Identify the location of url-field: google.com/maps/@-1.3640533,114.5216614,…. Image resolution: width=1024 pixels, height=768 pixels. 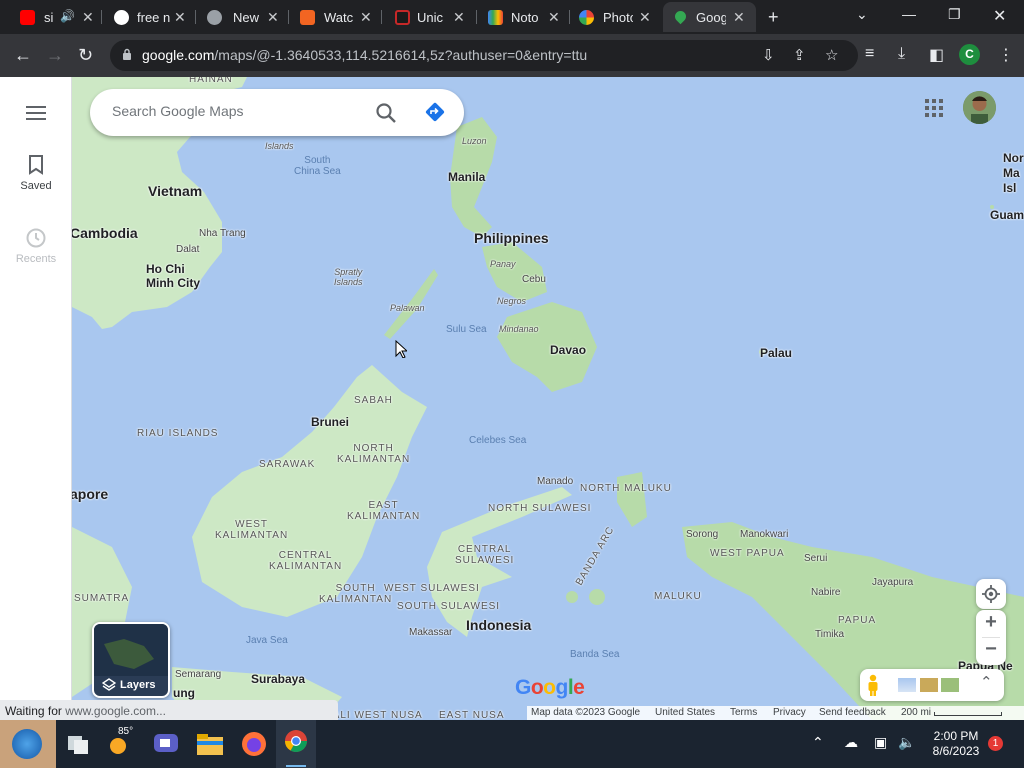
(484, 55).